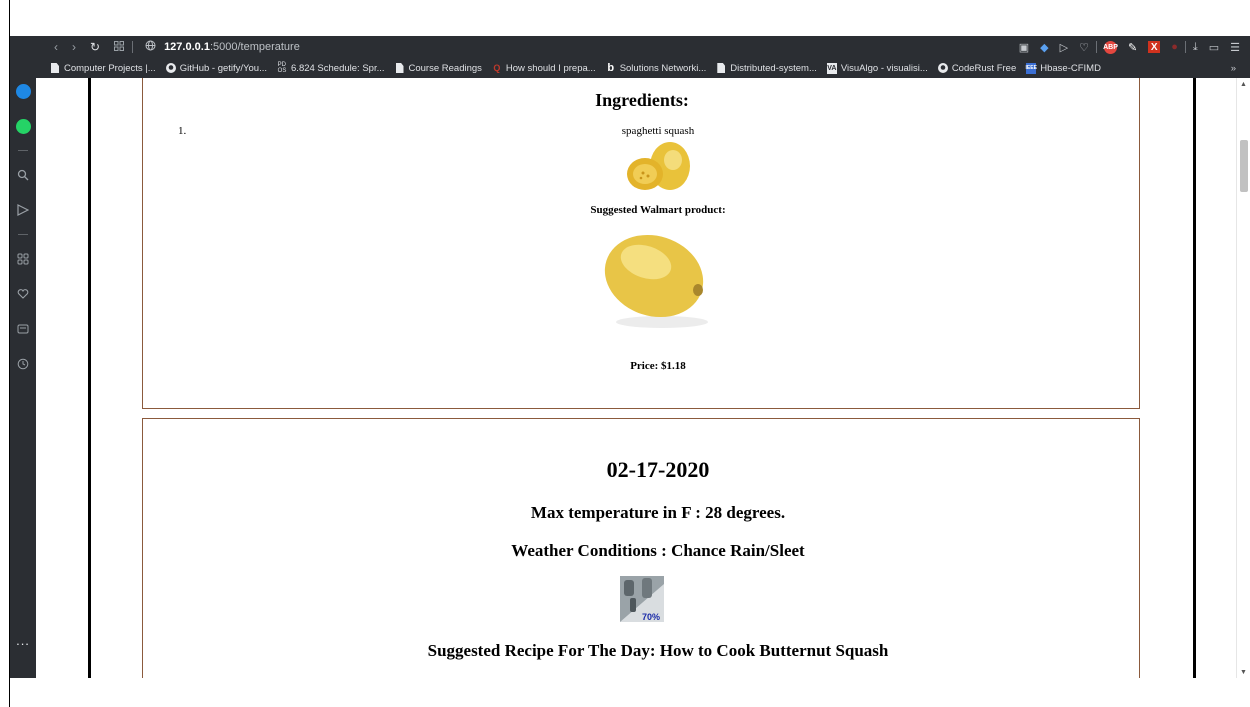 This screenshot has width=1250, height=707. What do you see at coordinates (119, 47) in the screenshot?
I see `tabs-grid-icon` at bounding box center [119, 47].